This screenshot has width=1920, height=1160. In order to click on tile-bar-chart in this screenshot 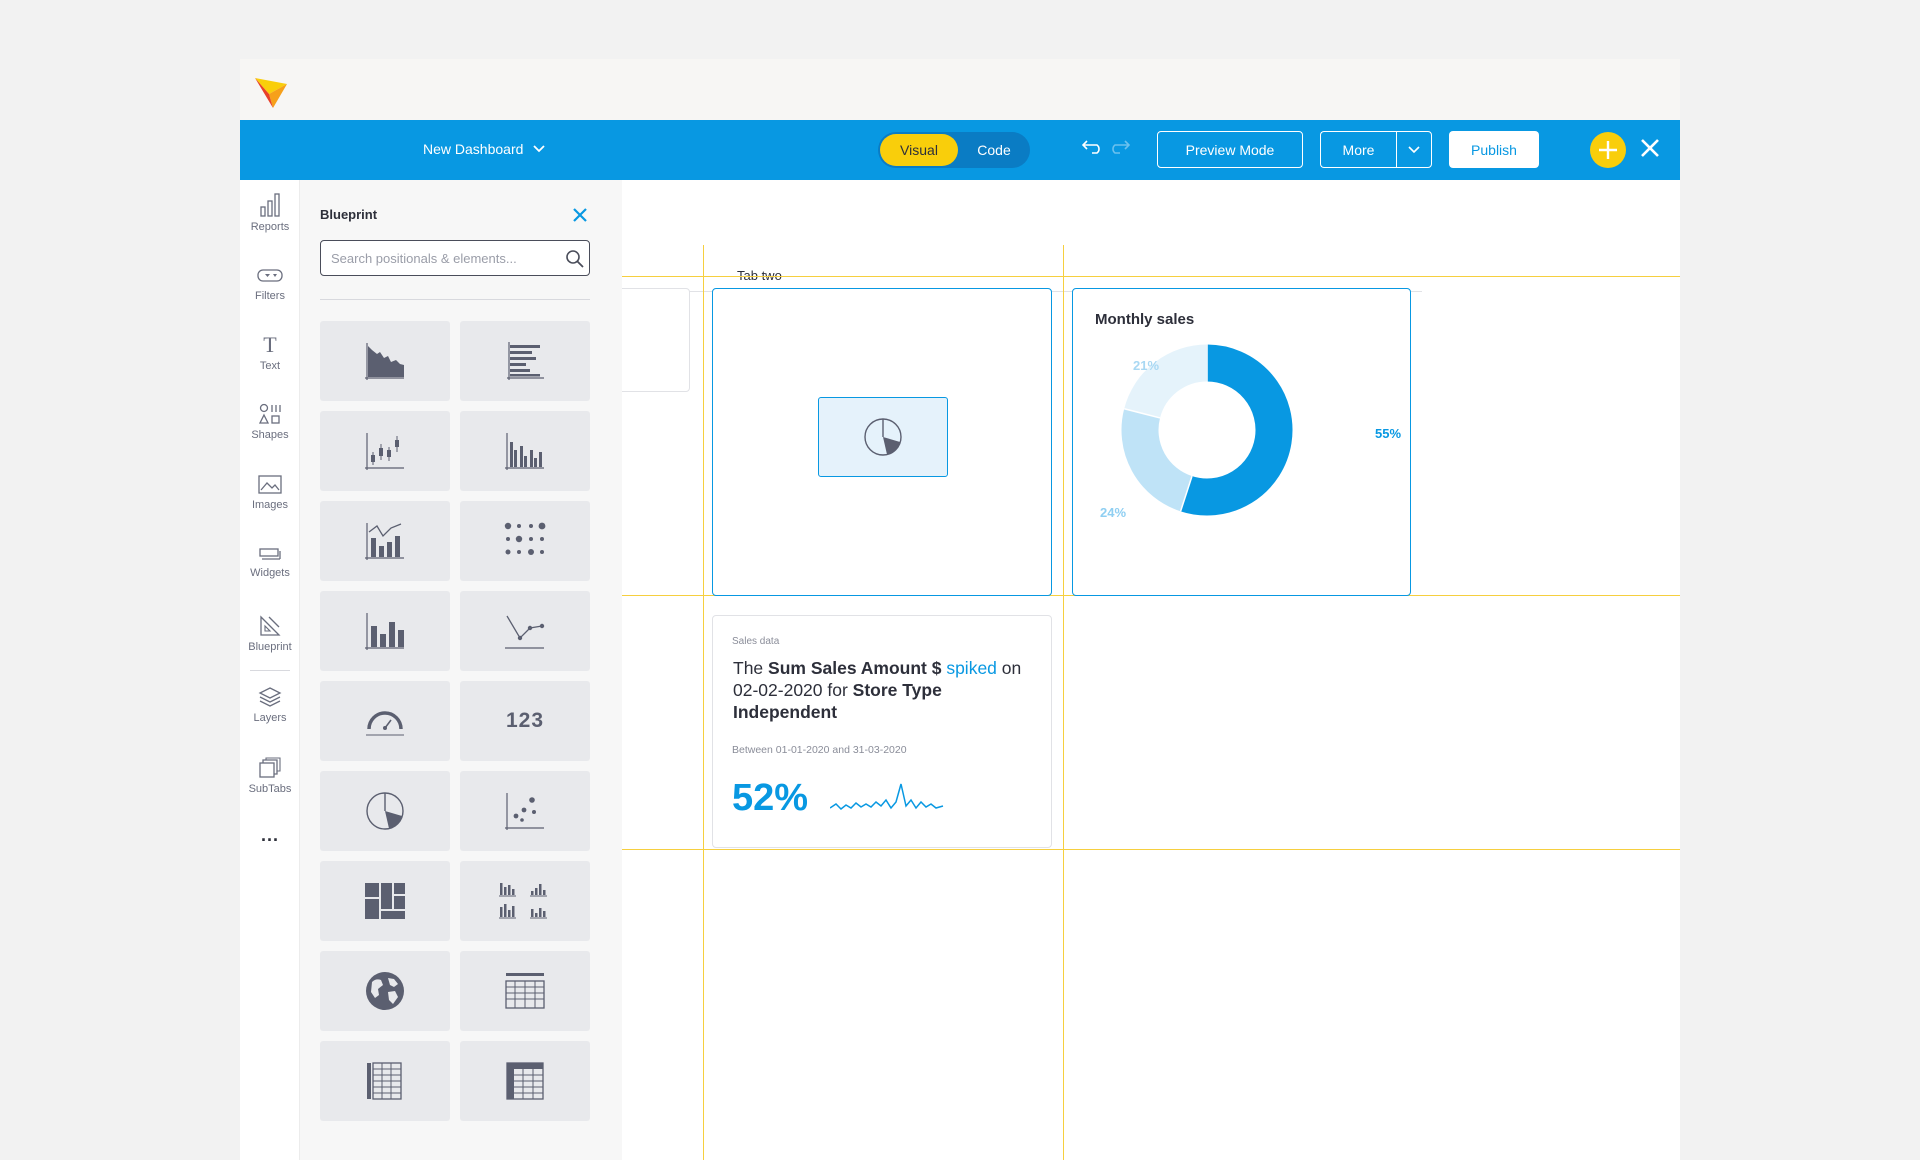, I will do `click(385, 631)`.